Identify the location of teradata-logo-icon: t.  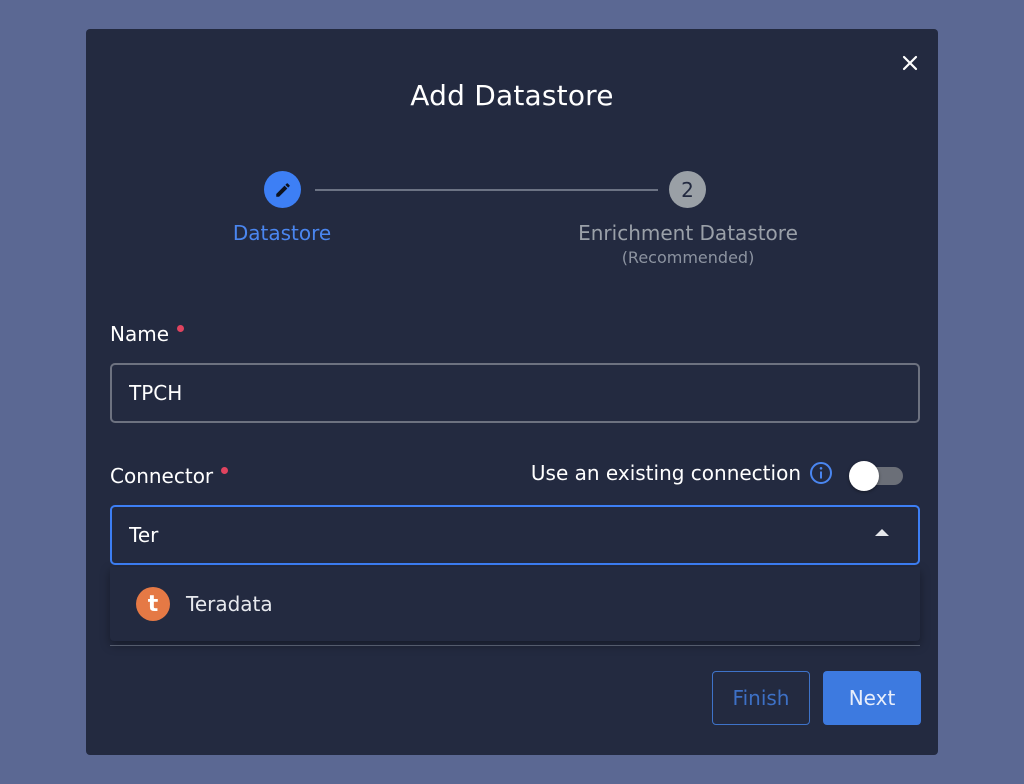
(153, 604).